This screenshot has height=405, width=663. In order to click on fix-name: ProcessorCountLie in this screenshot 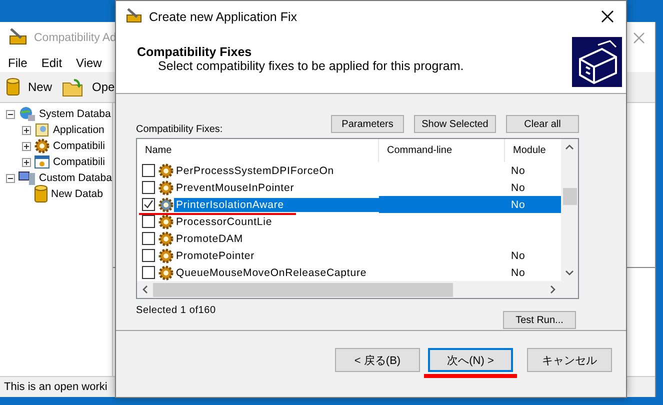, I will do `click(276, 221)`.